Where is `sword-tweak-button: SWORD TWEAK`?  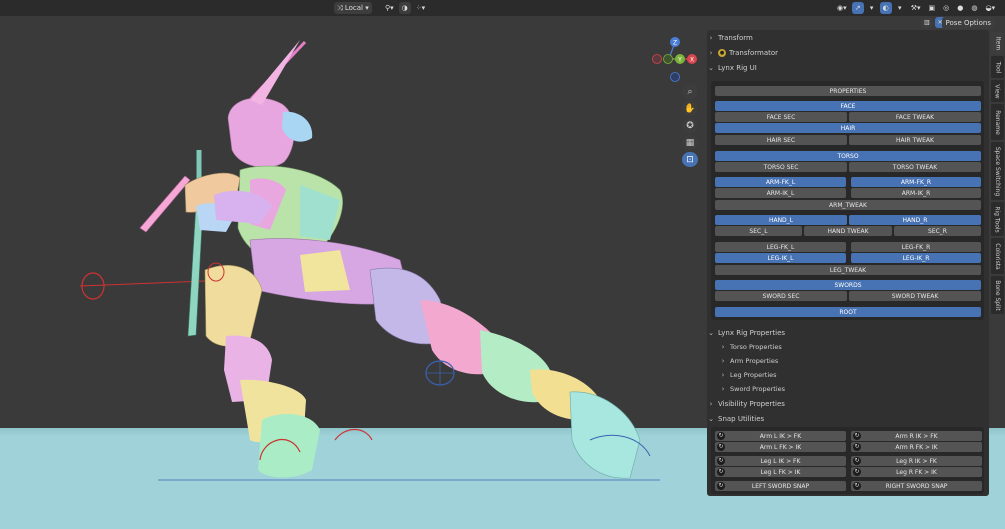 sword-tweak-button: SWORD TWEAK is located at coordinates (915, 296).